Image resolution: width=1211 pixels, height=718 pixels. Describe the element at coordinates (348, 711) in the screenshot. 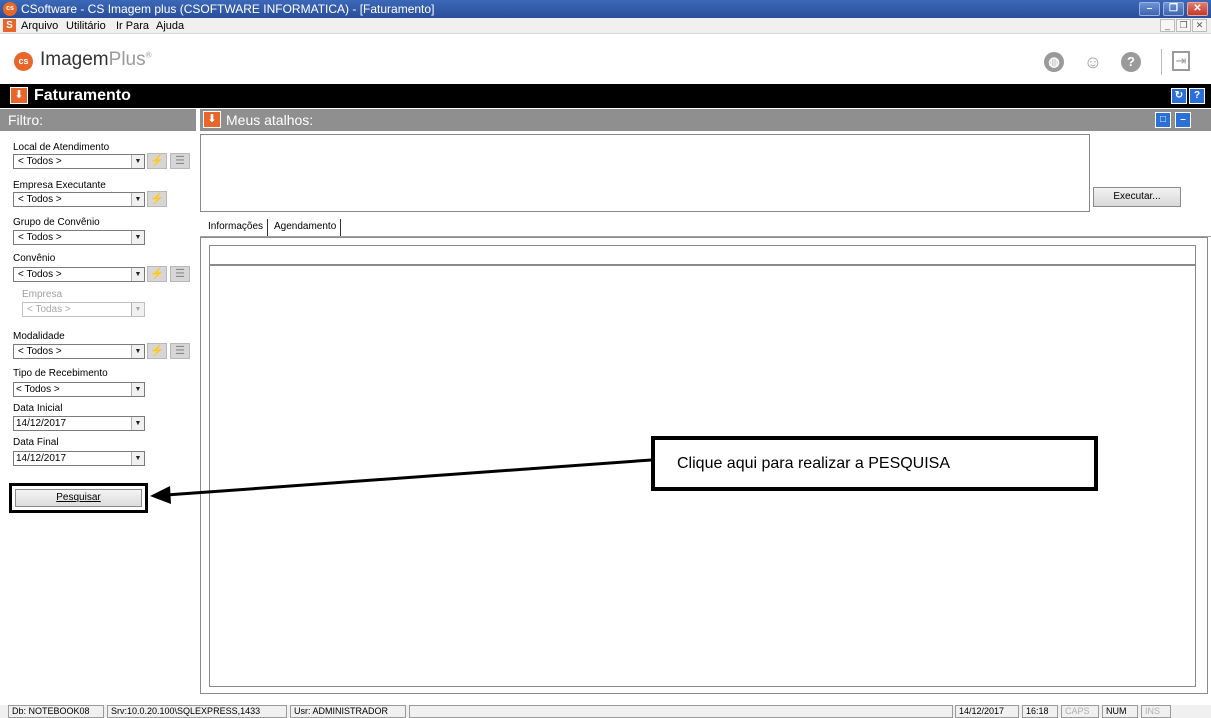

I see `status-user: Usr: ADMINISTRADOR` at that location.